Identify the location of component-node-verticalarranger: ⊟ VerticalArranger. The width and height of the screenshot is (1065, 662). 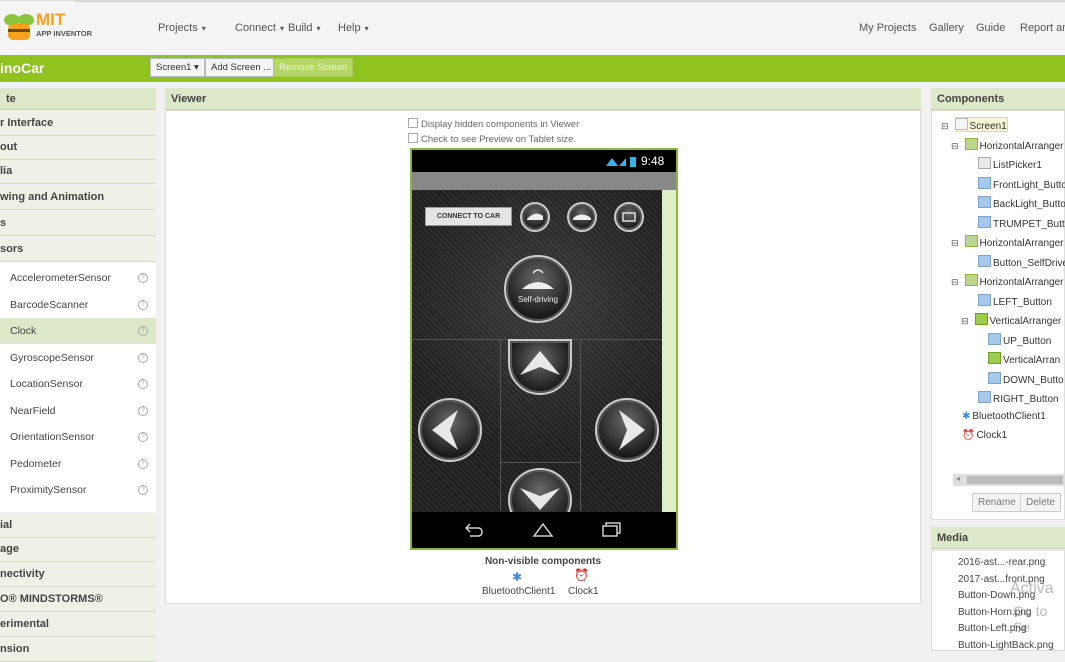
(1011, 320).